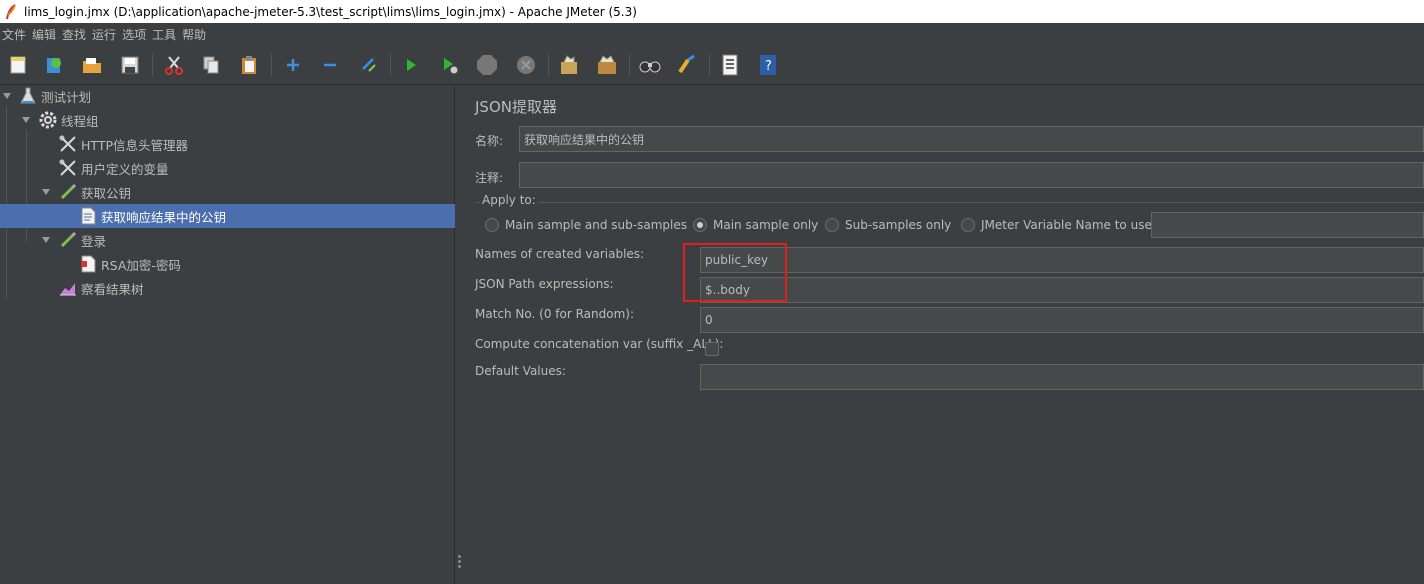 The height and width of the screenshot is (584, 1424). I want to click on default-values-input, so click(1062, 377).